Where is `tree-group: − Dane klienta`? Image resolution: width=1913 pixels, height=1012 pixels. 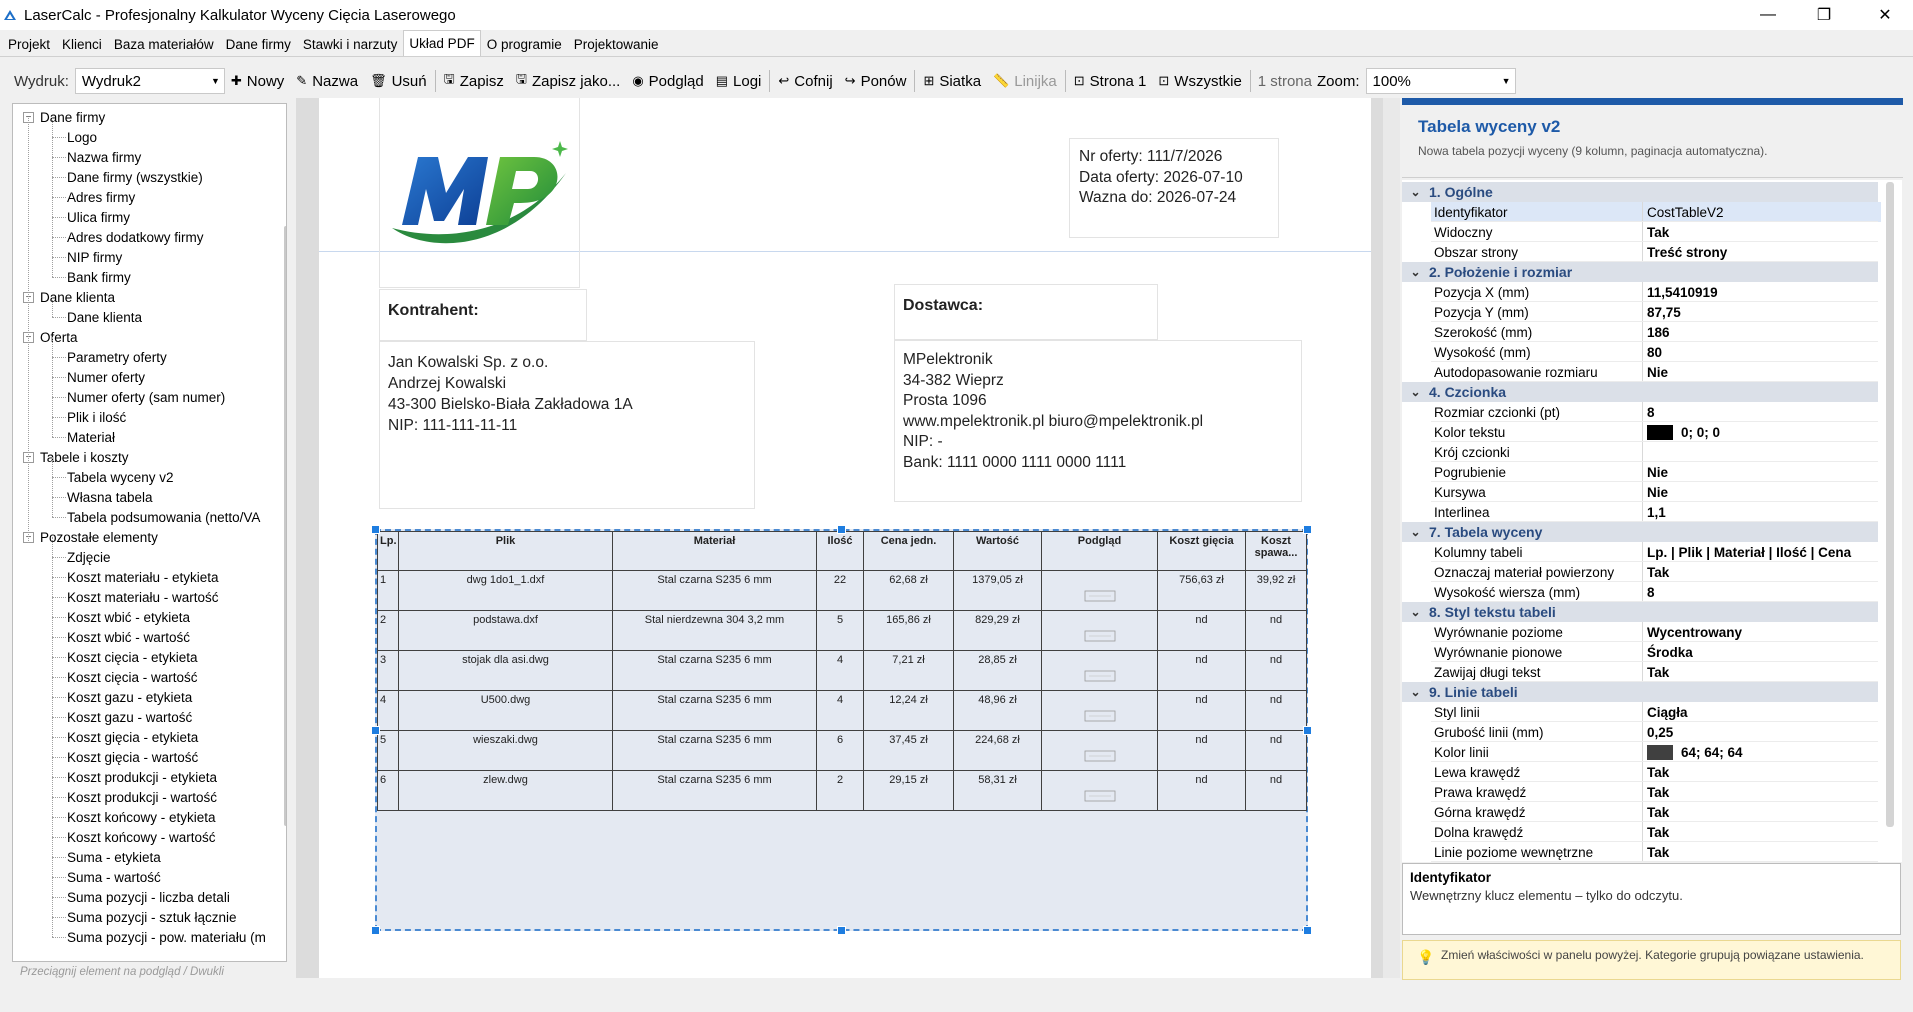
tree-group: − Dane klienta is located at coordinates (69, 297).